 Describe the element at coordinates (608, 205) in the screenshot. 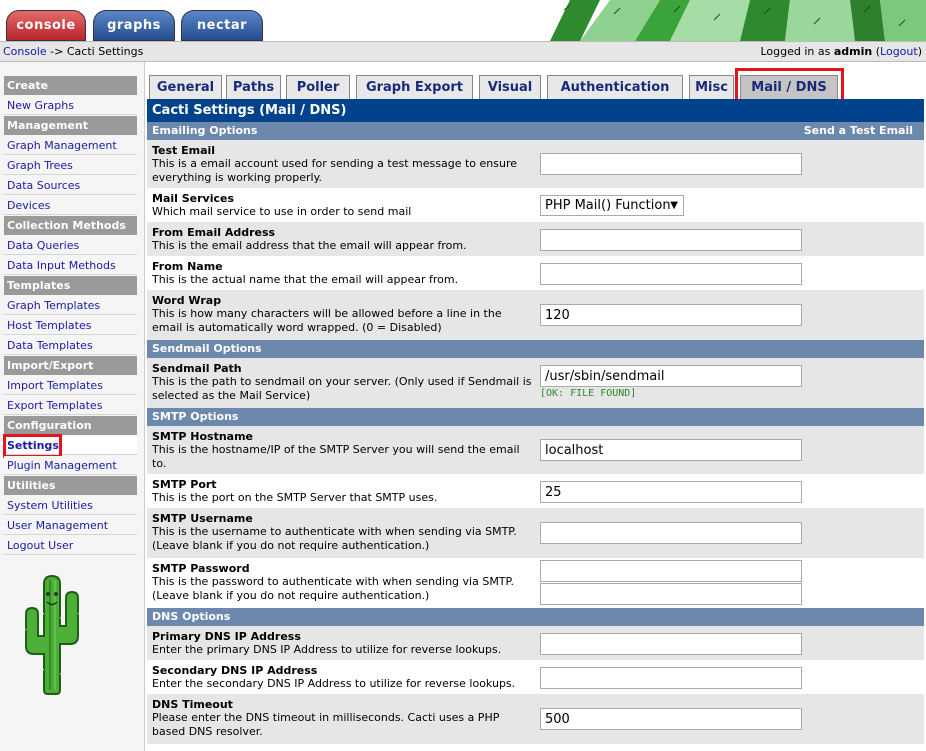

I see `mail-services-value: PHP Mail() Function` at that location.